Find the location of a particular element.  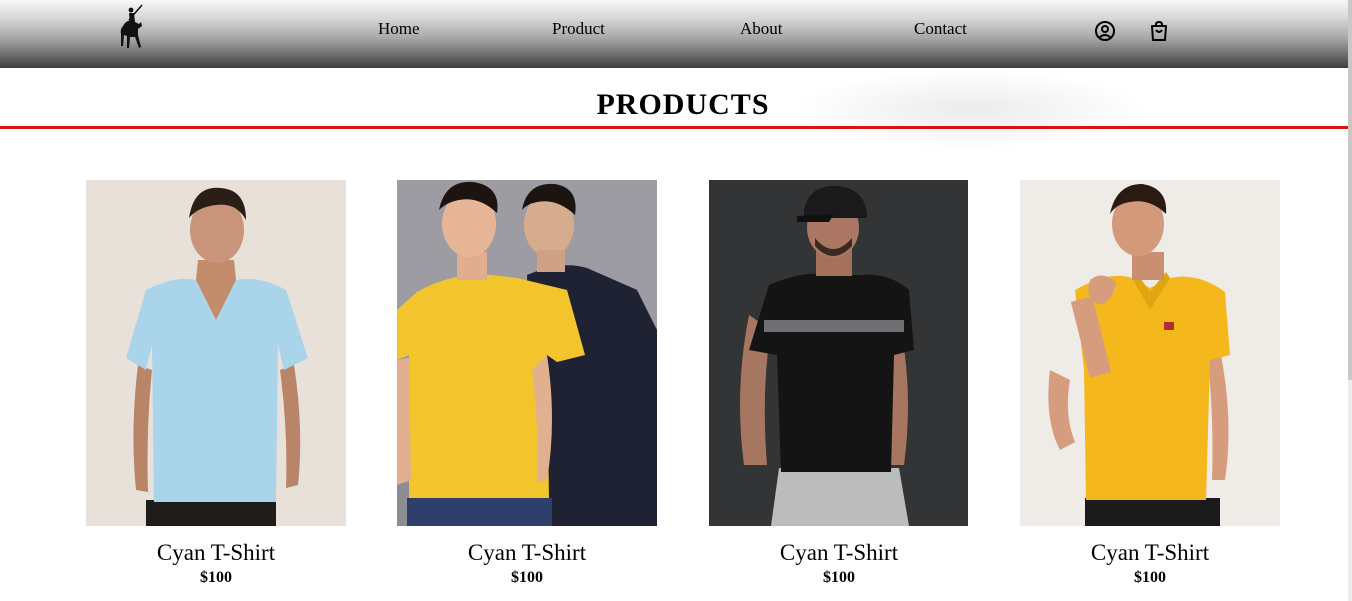

nav-about-link: About is located at coordinates (761, 29).